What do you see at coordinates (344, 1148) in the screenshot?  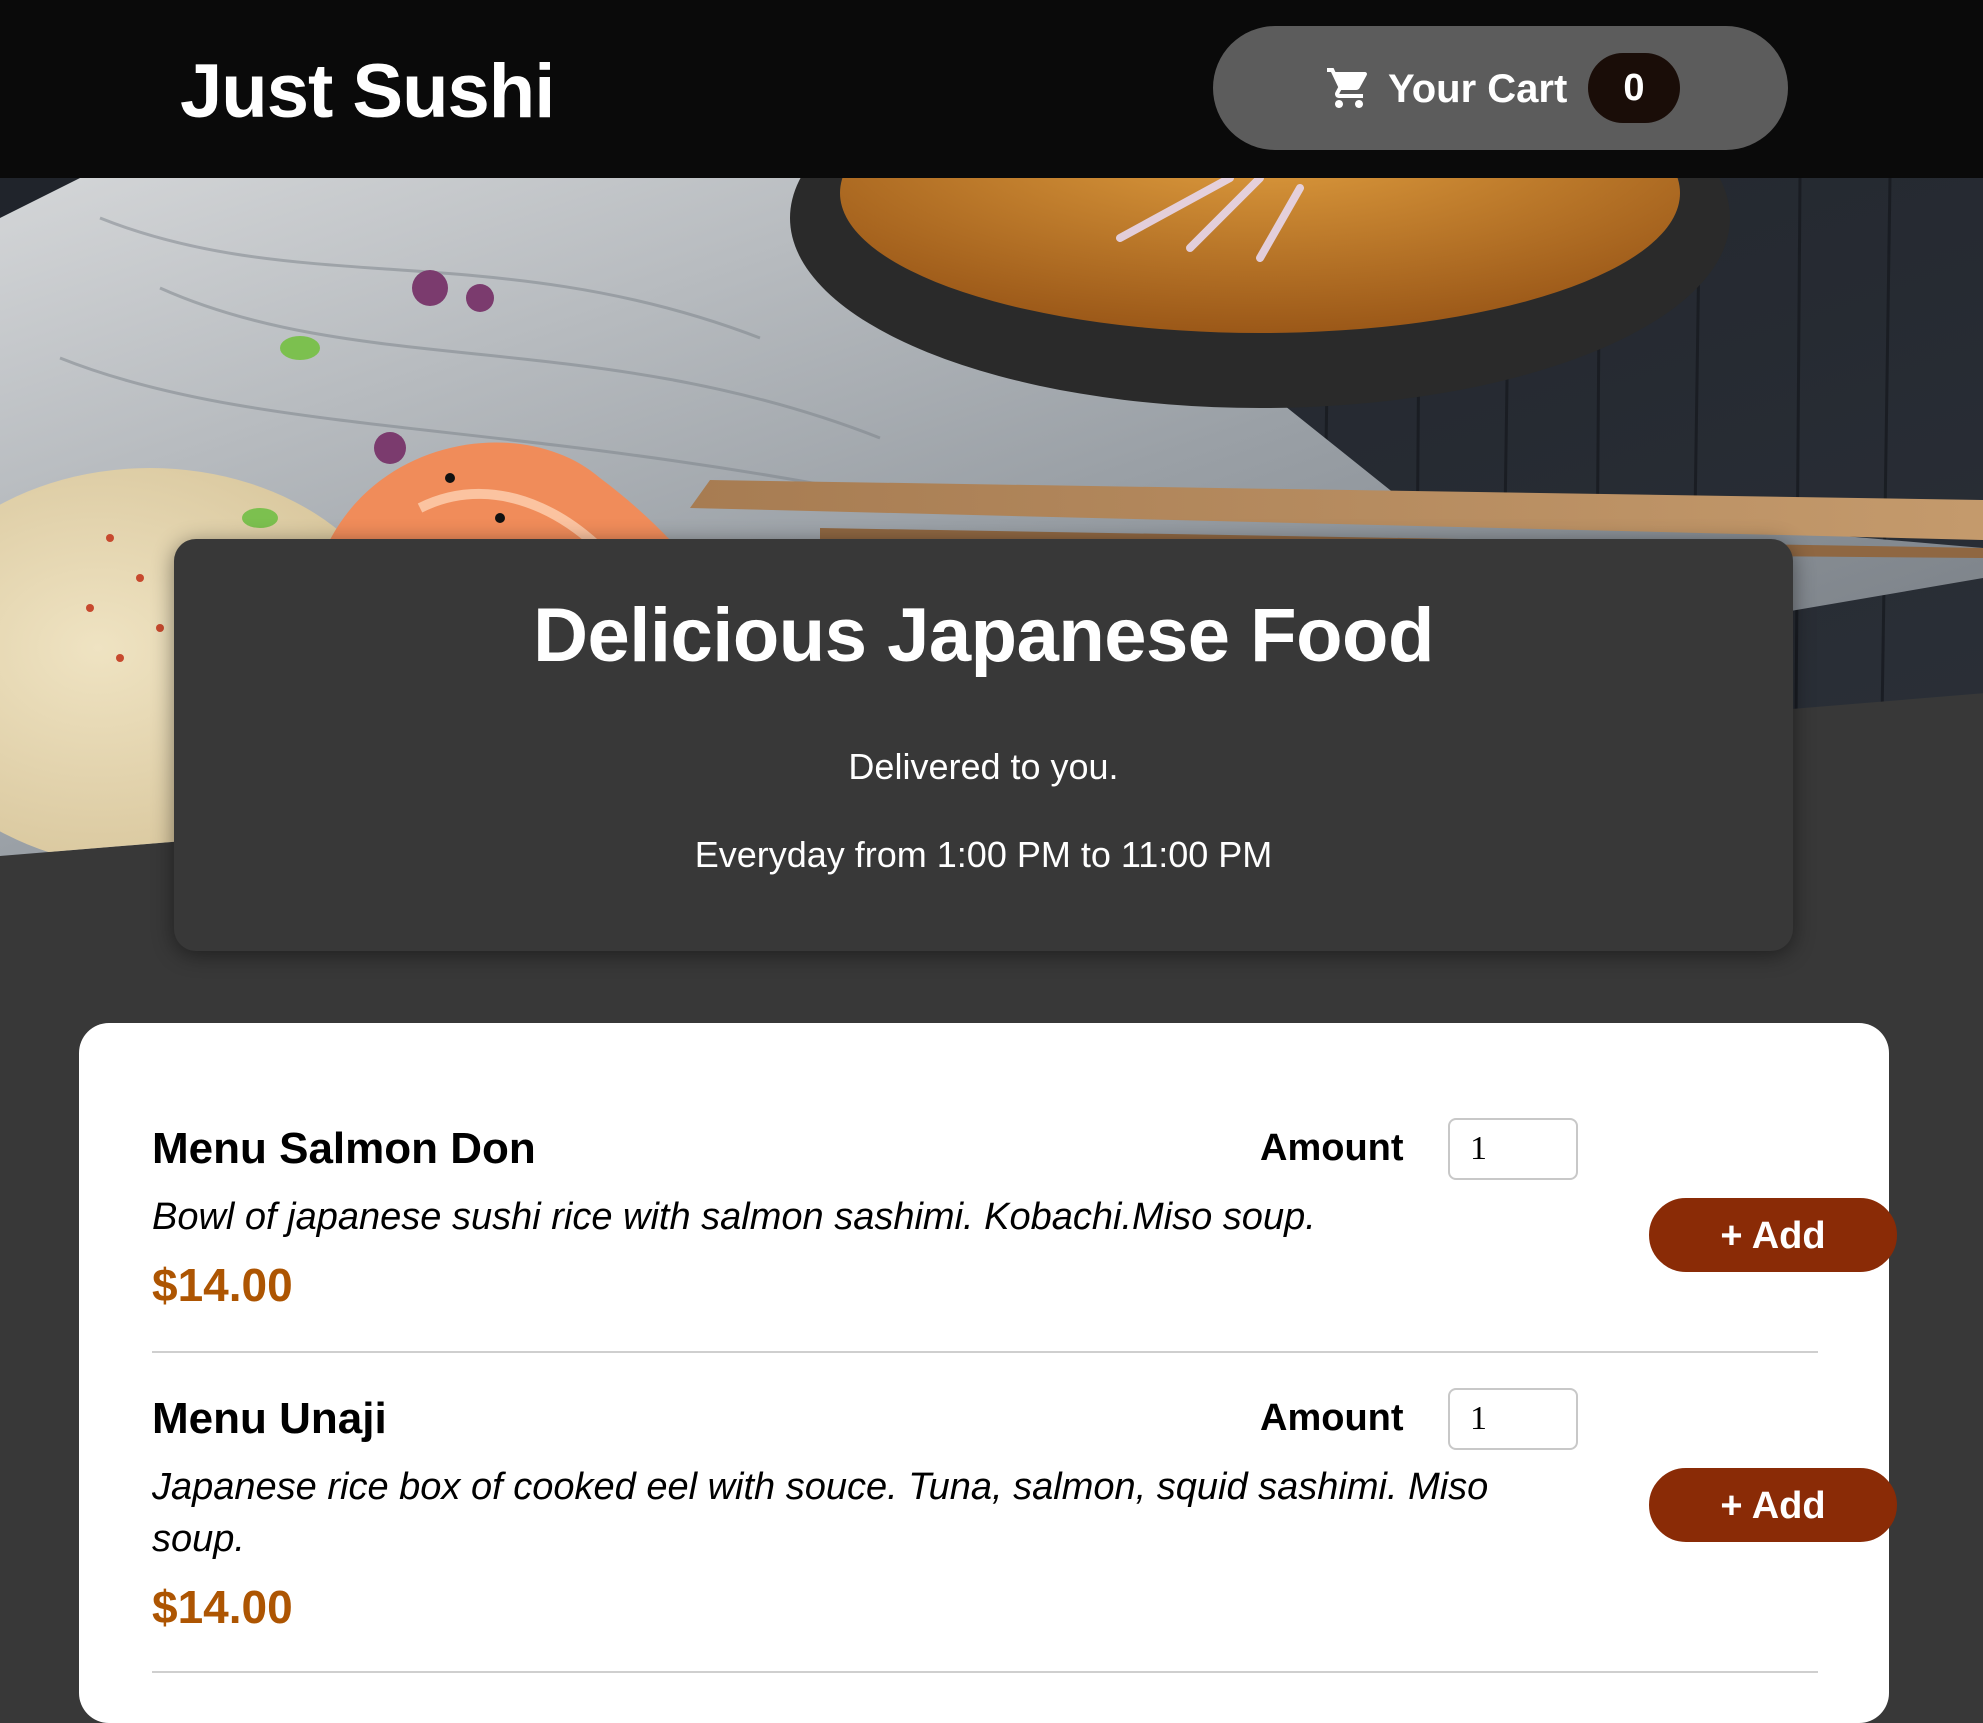 I see `meal-name: Menu Salmon Don` at bounding box center [344, 1148].